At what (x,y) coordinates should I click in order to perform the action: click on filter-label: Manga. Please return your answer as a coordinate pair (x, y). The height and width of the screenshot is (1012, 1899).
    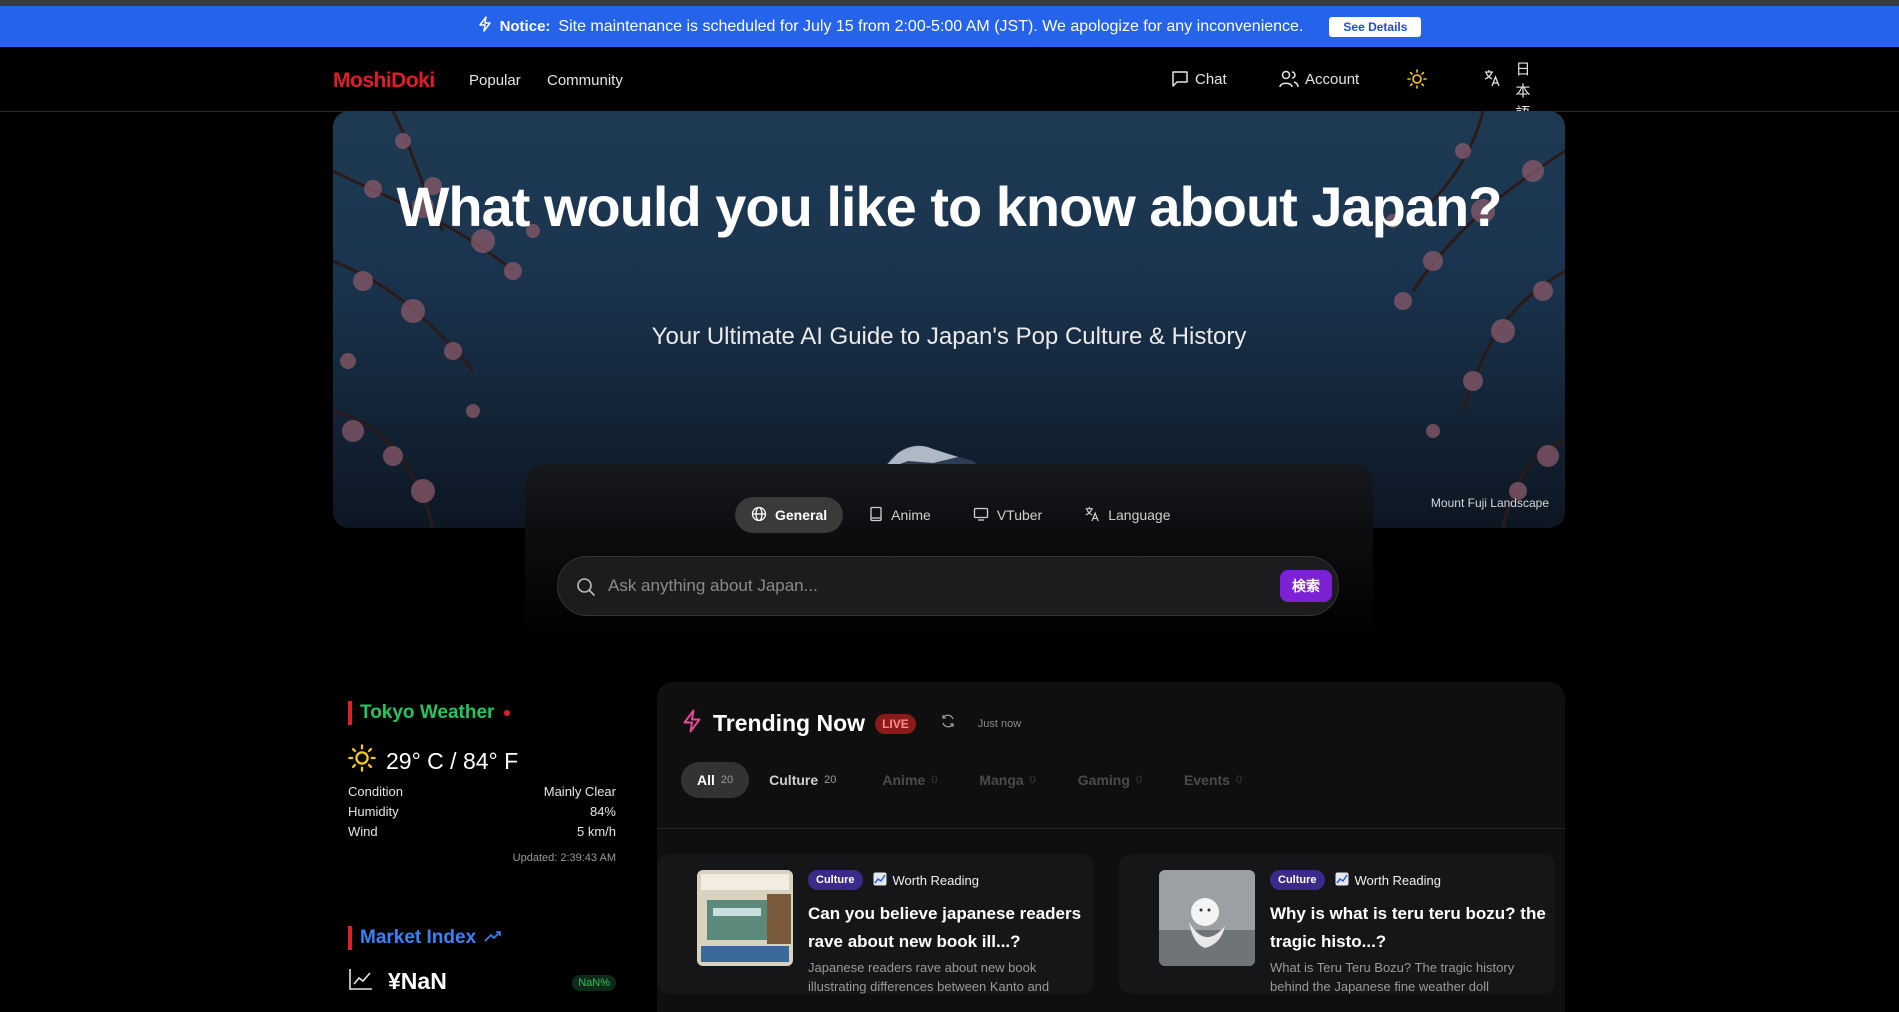
    Looking at the image, I should click on (1001, 780).